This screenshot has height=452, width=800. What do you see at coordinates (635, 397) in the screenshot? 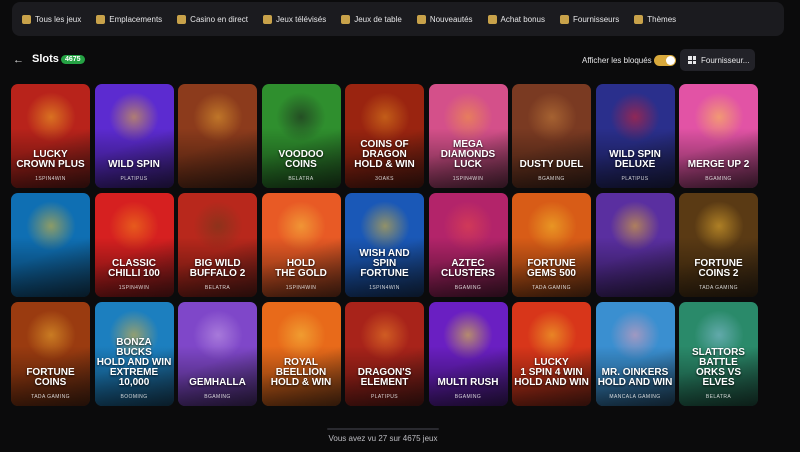
I see `game-provider: MANCALA GAMING` at bounding box center [635, 397].